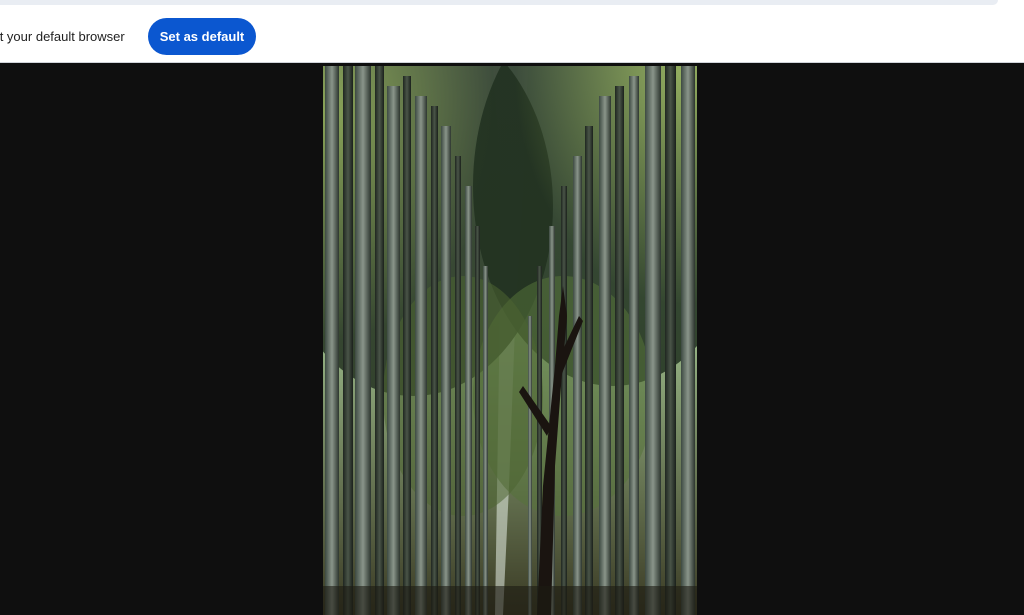 The height and width of the screenshot is (615, 1024). What do you see at coordinates (202, 36) in the screenshot?
I see `set-as-default-button: Set as default` at bounding box center [202, 36].